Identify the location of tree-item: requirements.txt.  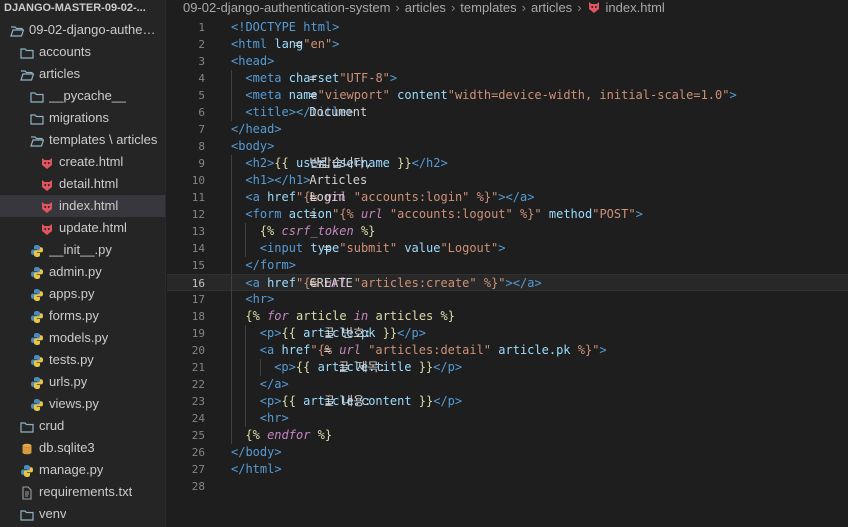
(82, 492).